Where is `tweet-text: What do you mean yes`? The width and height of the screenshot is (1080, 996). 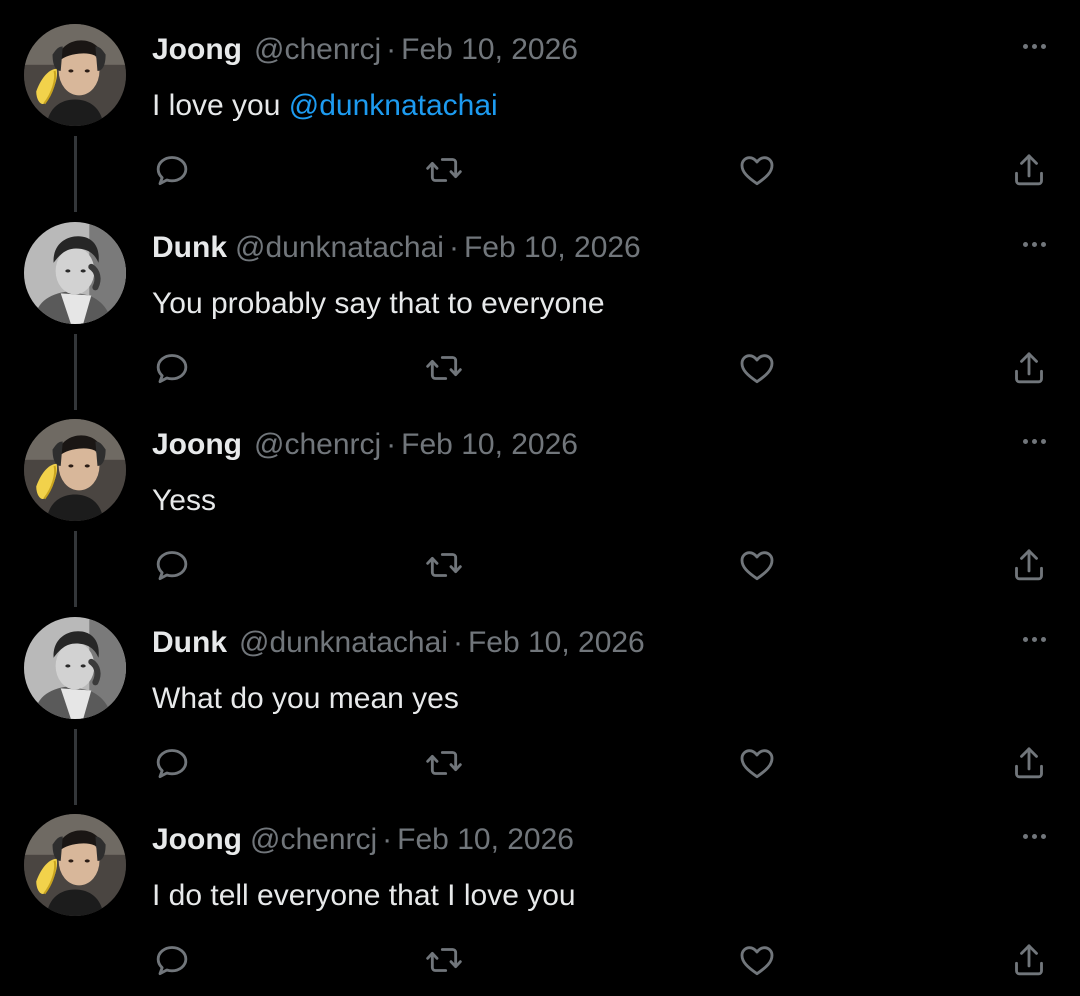 tweet-text: What do you mean yes is located at coordinates (305, 698).